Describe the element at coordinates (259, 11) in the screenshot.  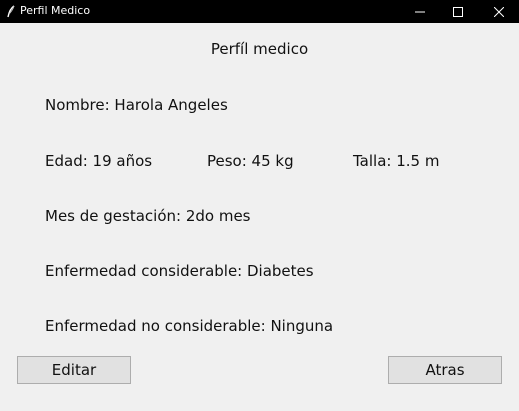
I see `title-bar: Perfil Medico` at that location.